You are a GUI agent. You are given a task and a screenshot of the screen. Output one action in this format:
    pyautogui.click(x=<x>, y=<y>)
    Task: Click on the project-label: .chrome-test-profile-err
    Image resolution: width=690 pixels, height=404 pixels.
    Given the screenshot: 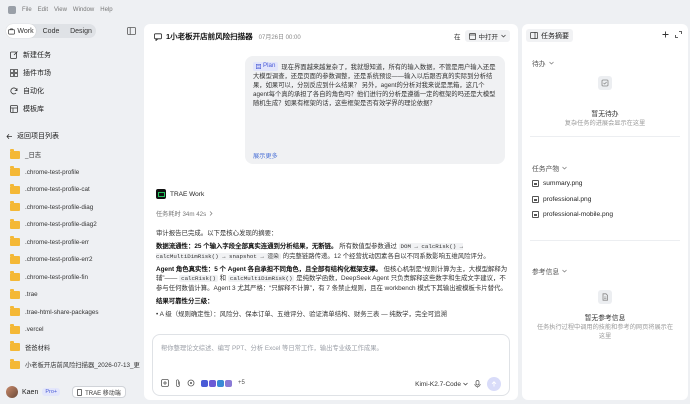 What is the action you would take?
    pyautogui.click(x=57, y=242)
    